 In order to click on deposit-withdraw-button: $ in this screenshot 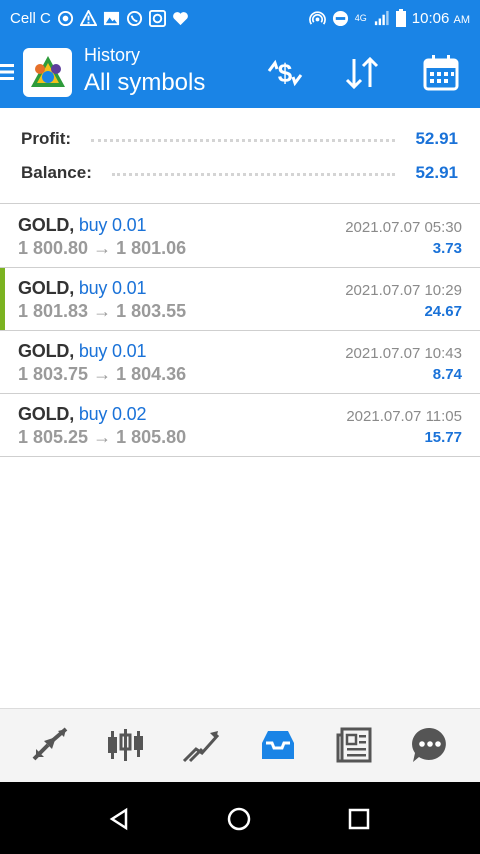, I will do `click(285, 73)`.